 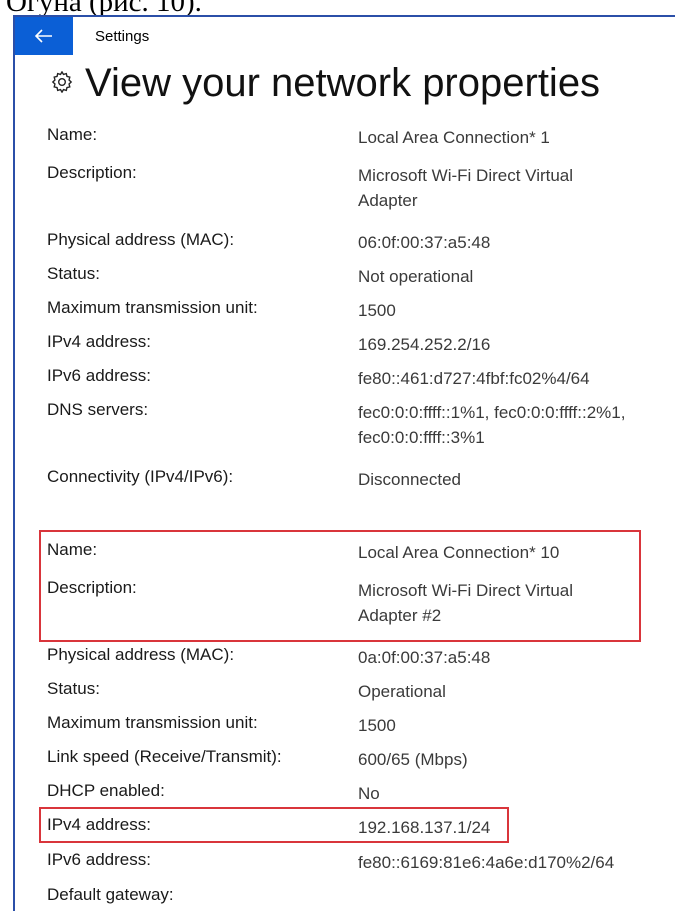 What do you see at coordinates (62, 82) in the screenshot?
I see `gear-icon` at bounding box center [62, 82].